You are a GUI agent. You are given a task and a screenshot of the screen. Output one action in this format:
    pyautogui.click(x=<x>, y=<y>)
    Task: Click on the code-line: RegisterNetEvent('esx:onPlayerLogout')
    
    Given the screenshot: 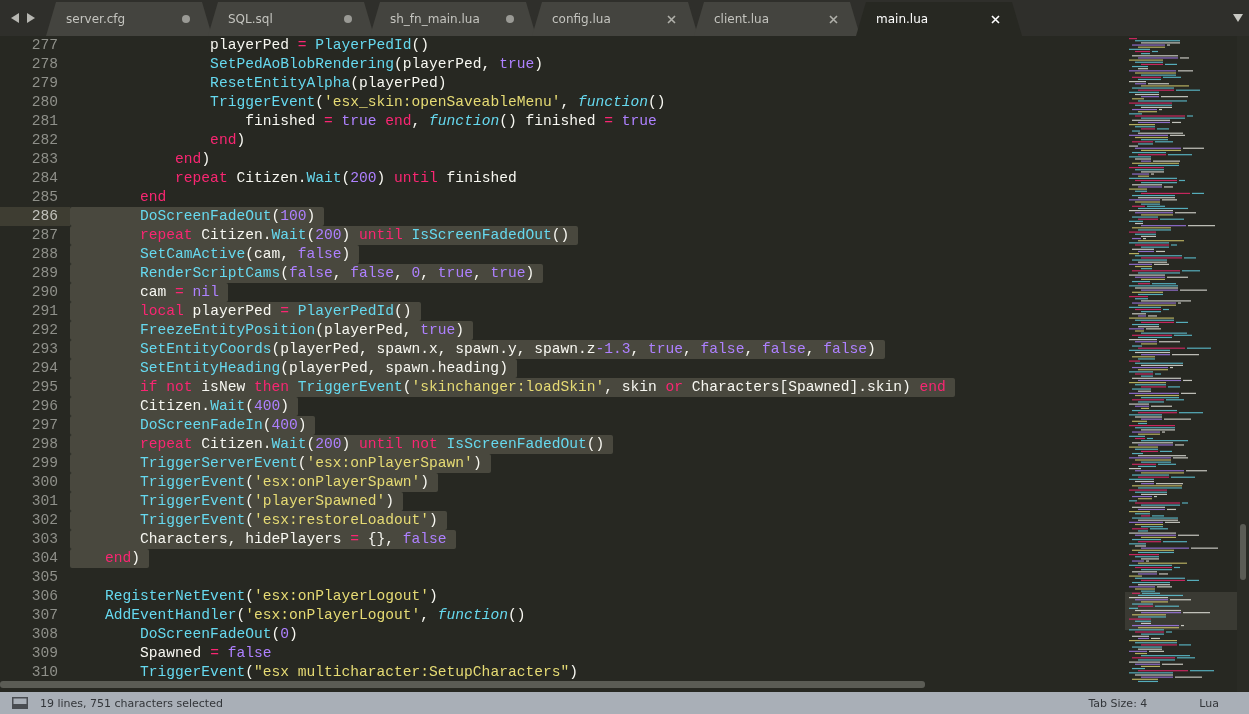 What is the action you would take?
    pyautogui.click(x=271, y=596)
    